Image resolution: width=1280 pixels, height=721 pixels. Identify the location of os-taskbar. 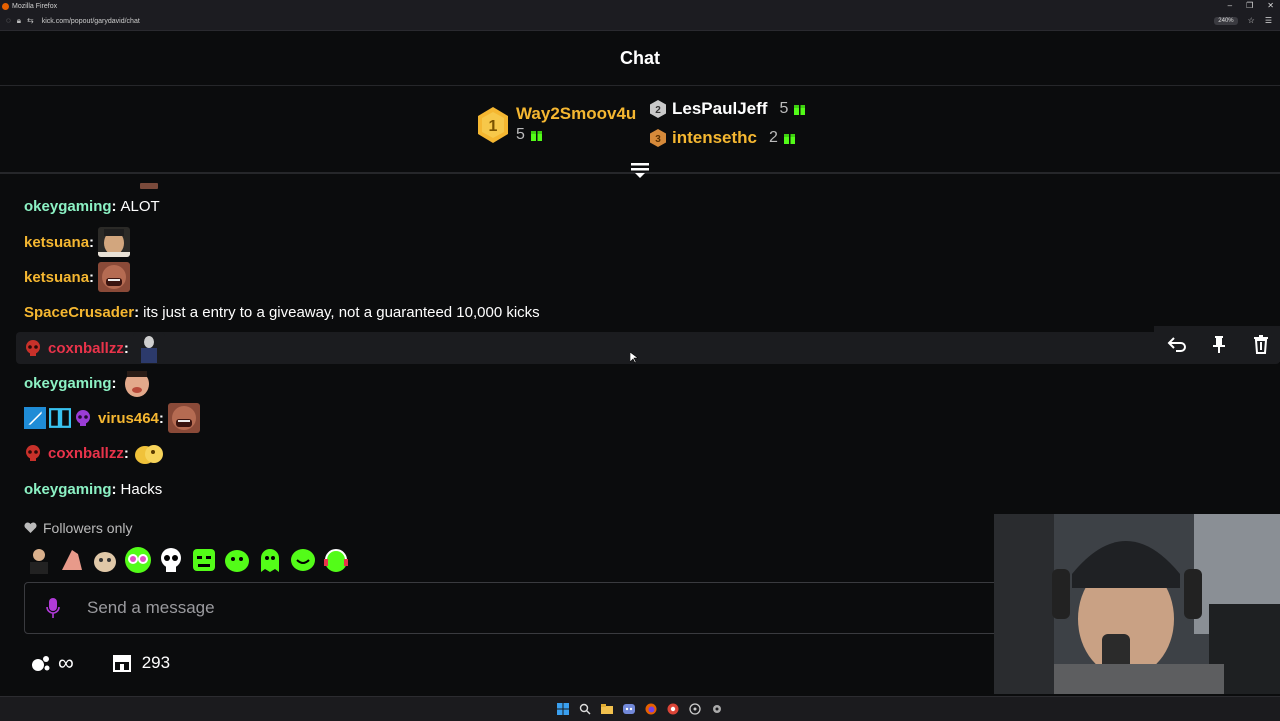
(640, 708).